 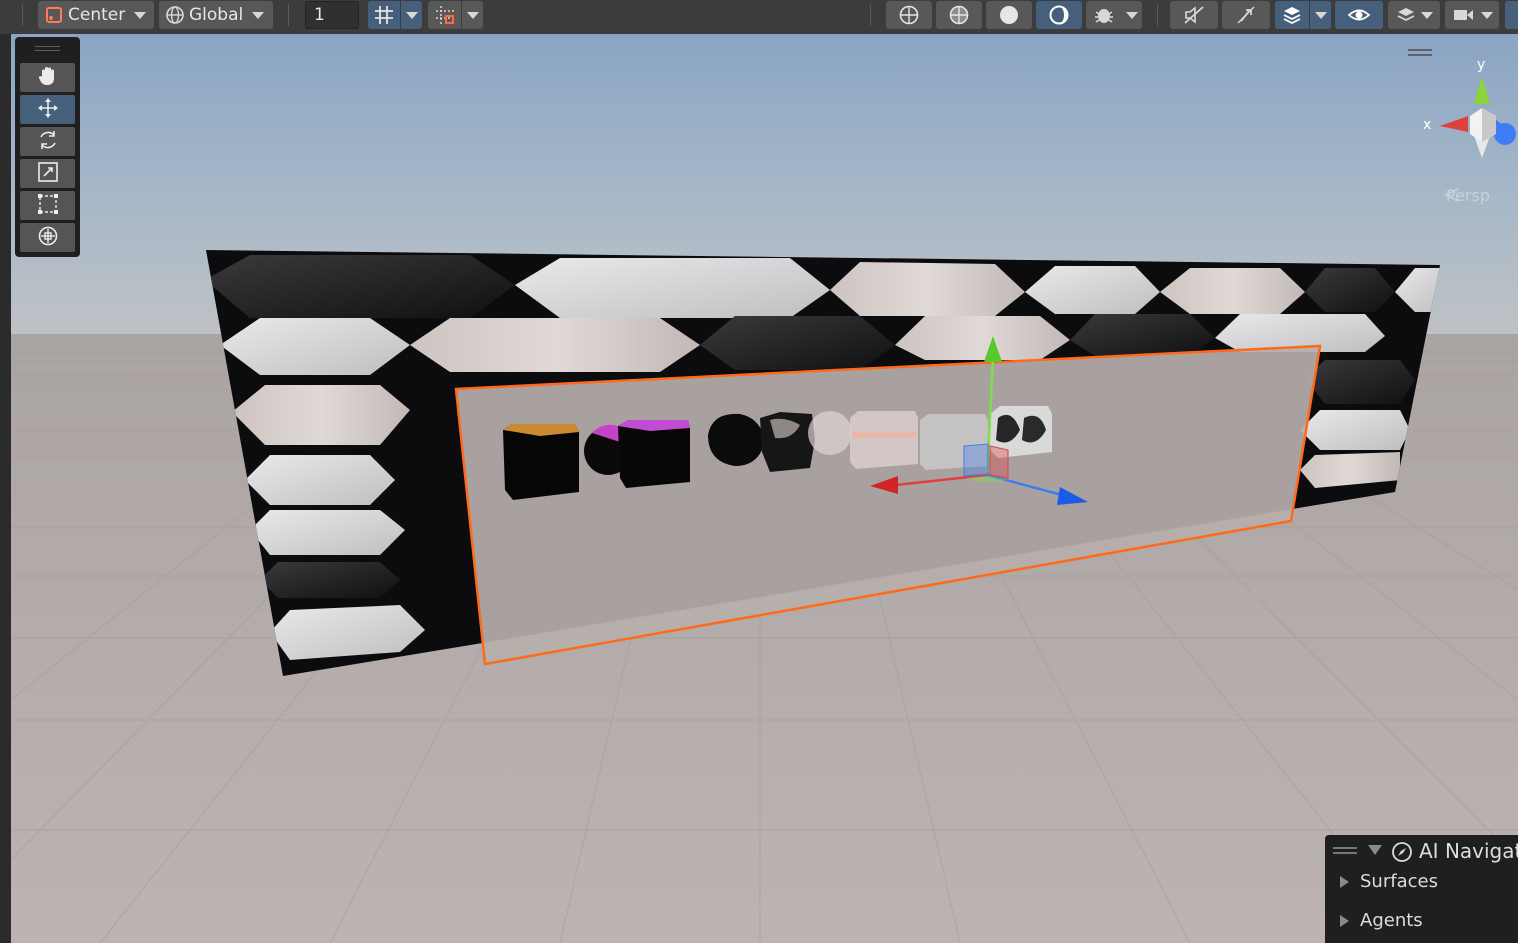 What do you see at coordinates (1402, 854) in the screenshot?
I see `compass-icon` at bounding box center [1402, 854].